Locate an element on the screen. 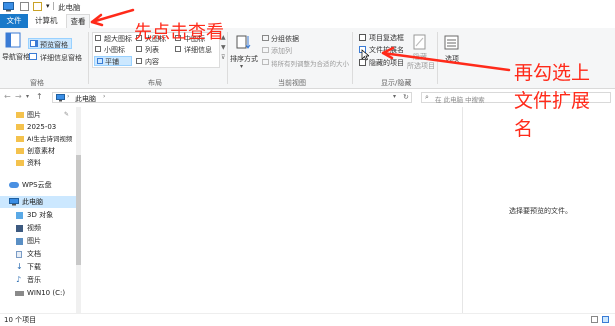  annotation-arrows is located at coordinates (300, 40).